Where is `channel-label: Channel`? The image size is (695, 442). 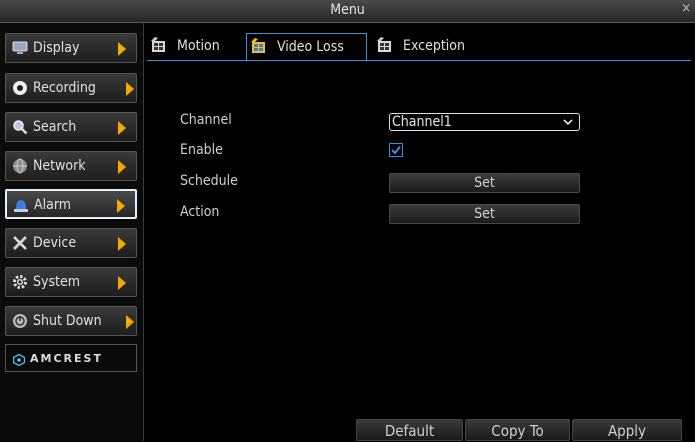 channel-label: Channel is located at coordinates (206, 120).